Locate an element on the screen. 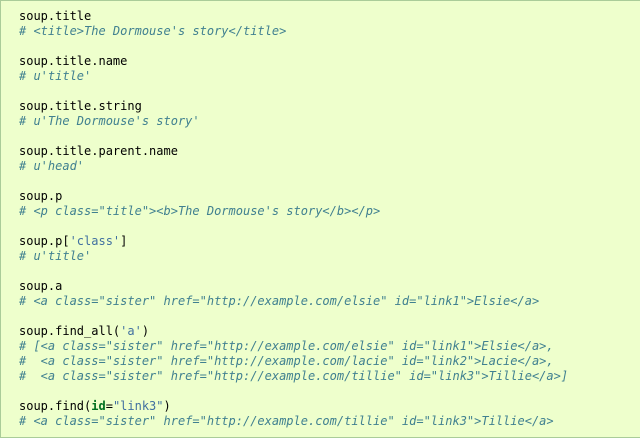 Image resolution: width=643 pixels, height=443 pixels. code-token: = is located at coordinates (109, 406).